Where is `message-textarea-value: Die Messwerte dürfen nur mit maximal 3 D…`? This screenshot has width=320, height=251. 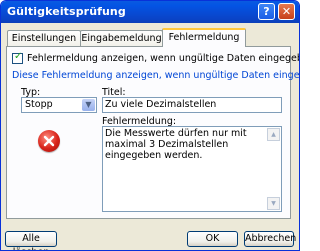 message-textarea-value: Die Messwerte dürfen nur mit maximal 3 D… is located at coordinates (176, 144).